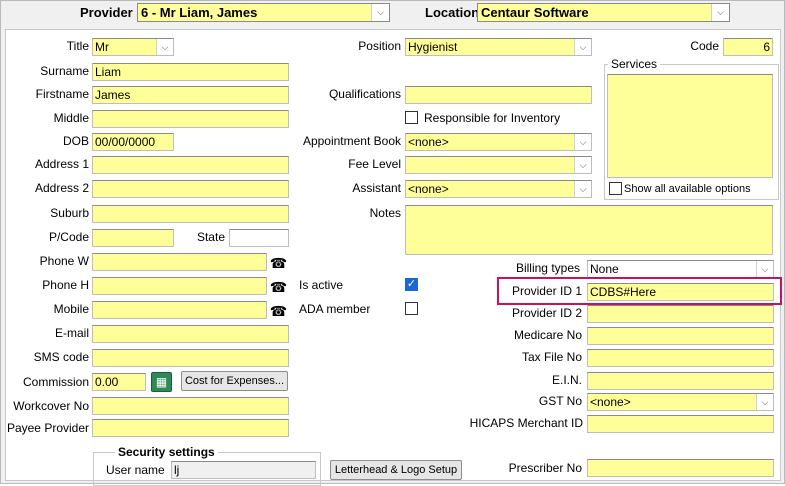  What do you see at coordinates (498, 189) in the screenshot?
I see `assistant-select: <none> ⌵` at bounding box center [498, 189].